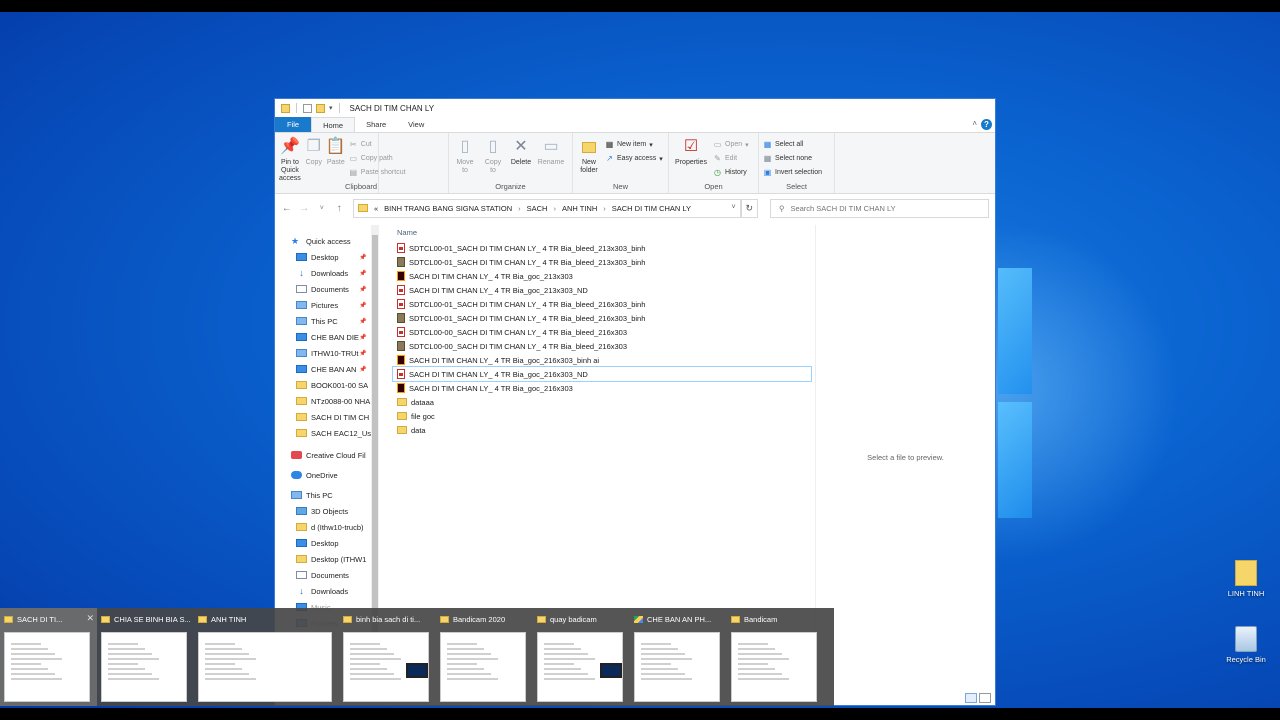 This screenshot has height=720, width=1280. I want to click on open-button: ▭ Open ▾, so click(731, 144).